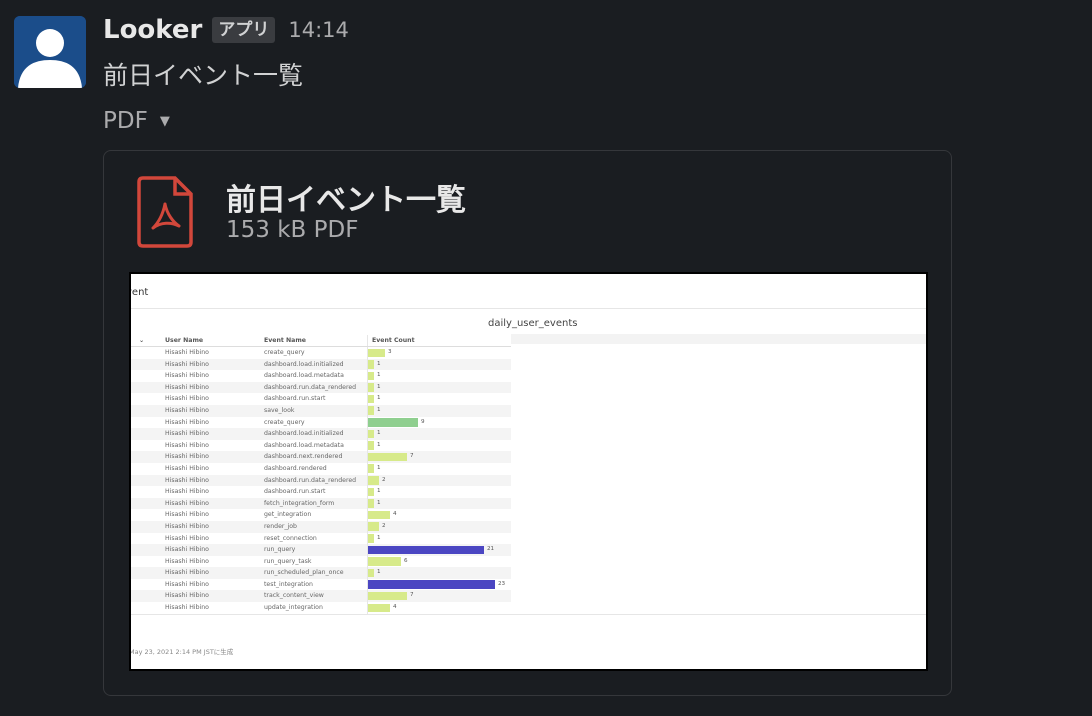 The image size is (1092, 716). Describe the element at coordinates (152, 30) in the screenshot. I see `sender-name: Looker` at that location.